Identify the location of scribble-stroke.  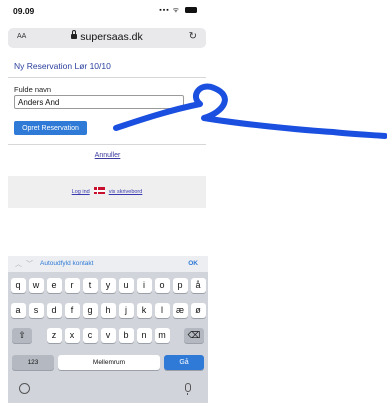
(250, 111).